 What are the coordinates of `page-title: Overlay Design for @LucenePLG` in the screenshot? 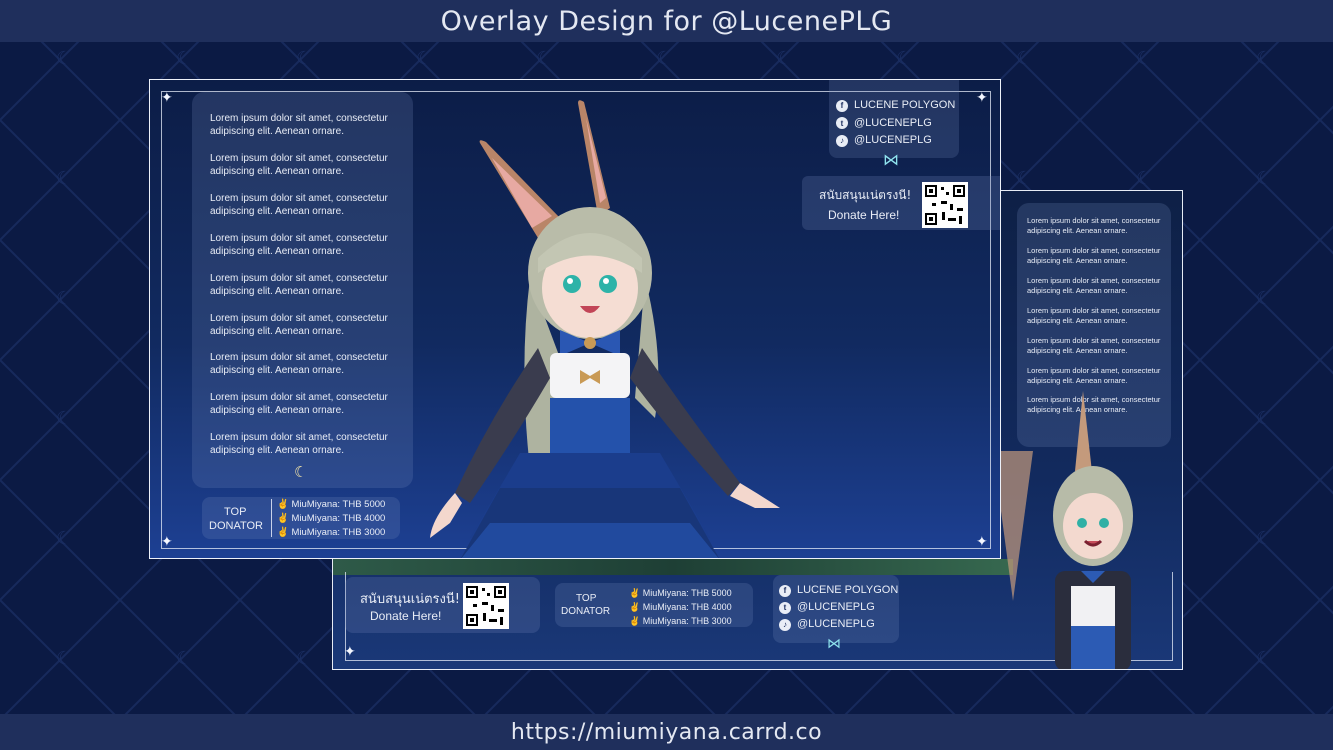 It's located at (666, 21).